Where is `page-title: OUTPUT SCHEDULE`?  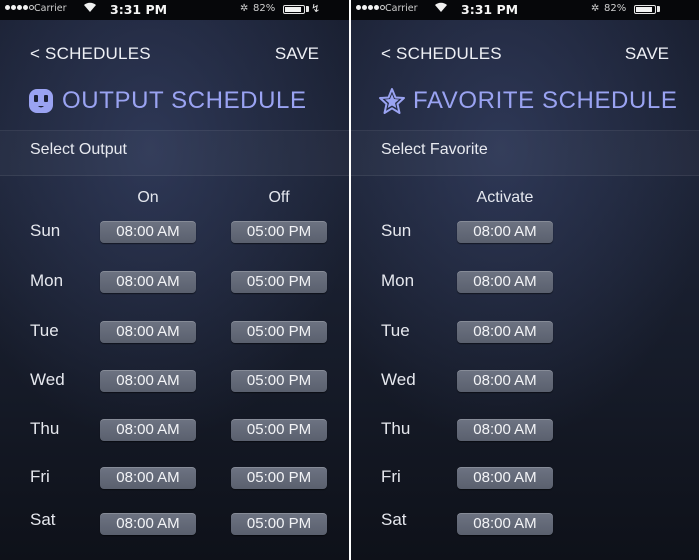
page-title: OUTPUT SCHEDULE is located at coordinates (184, 100).